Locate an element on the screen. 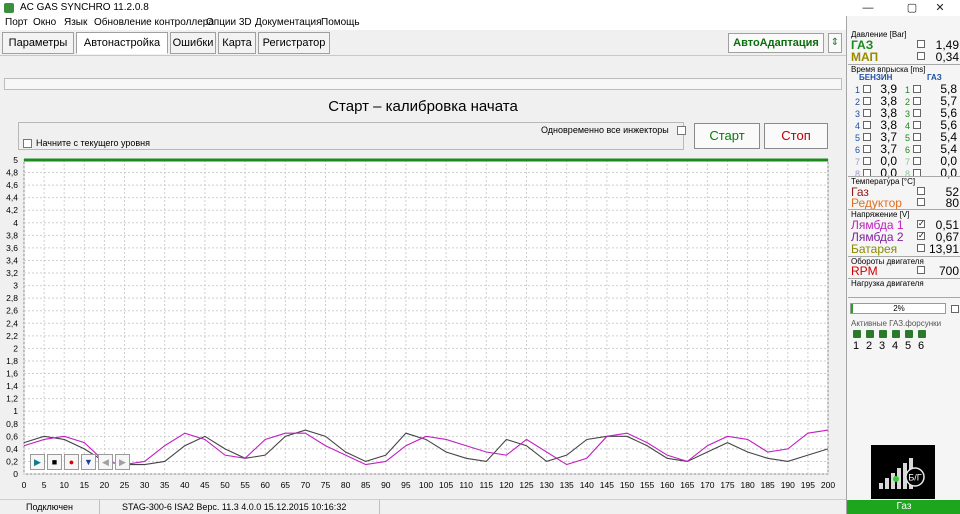 Image resolution: width=960 pixels, height=514 pixels. load-title: Нагрузка двигателя is located at coordinates (887, 283).